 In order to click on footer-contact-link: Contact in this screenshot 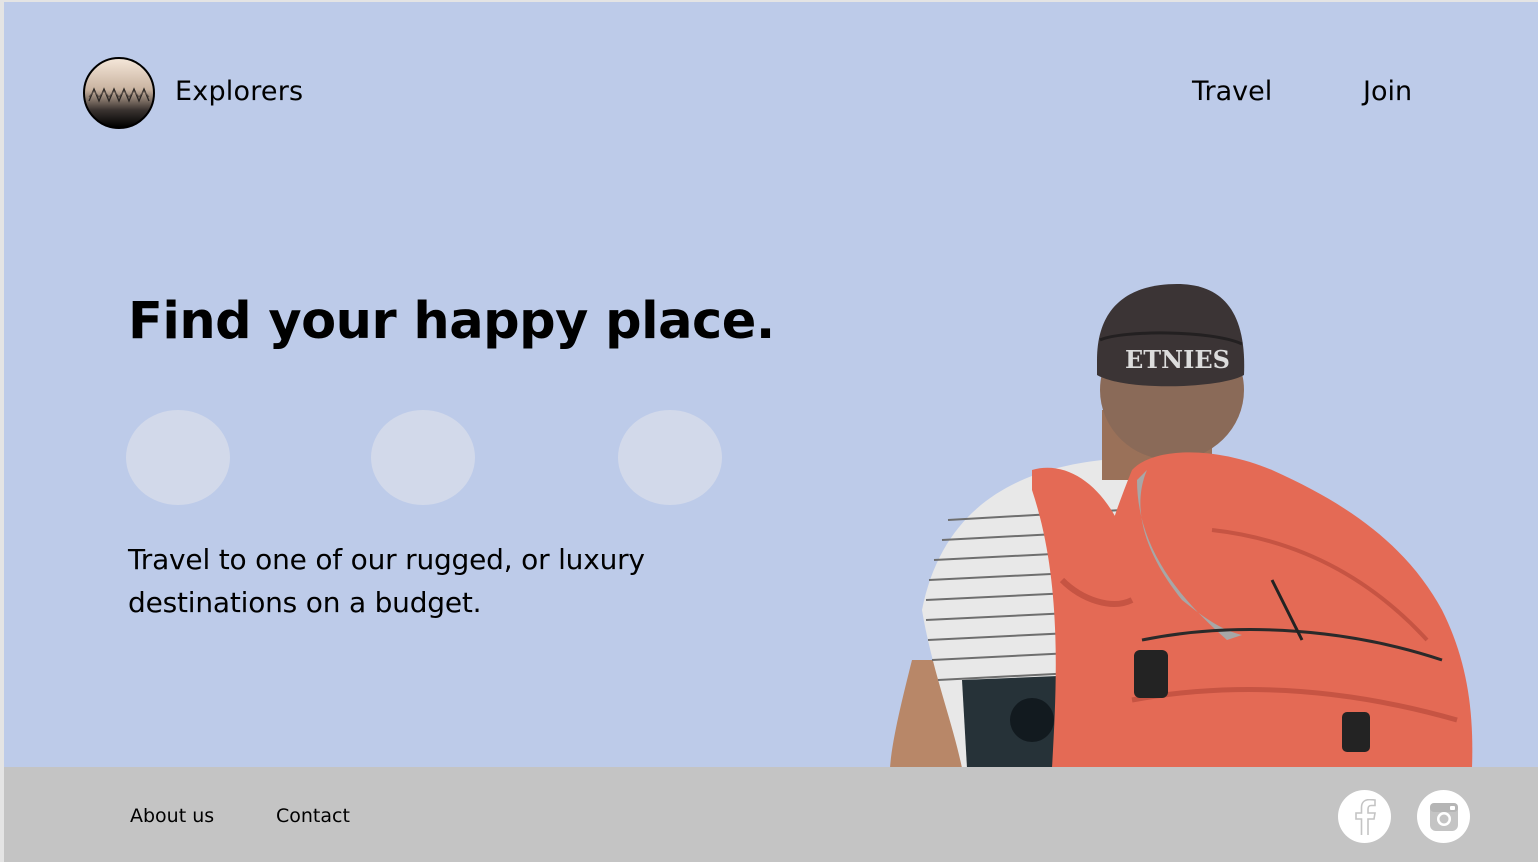, I will do `click(313, 816)`.